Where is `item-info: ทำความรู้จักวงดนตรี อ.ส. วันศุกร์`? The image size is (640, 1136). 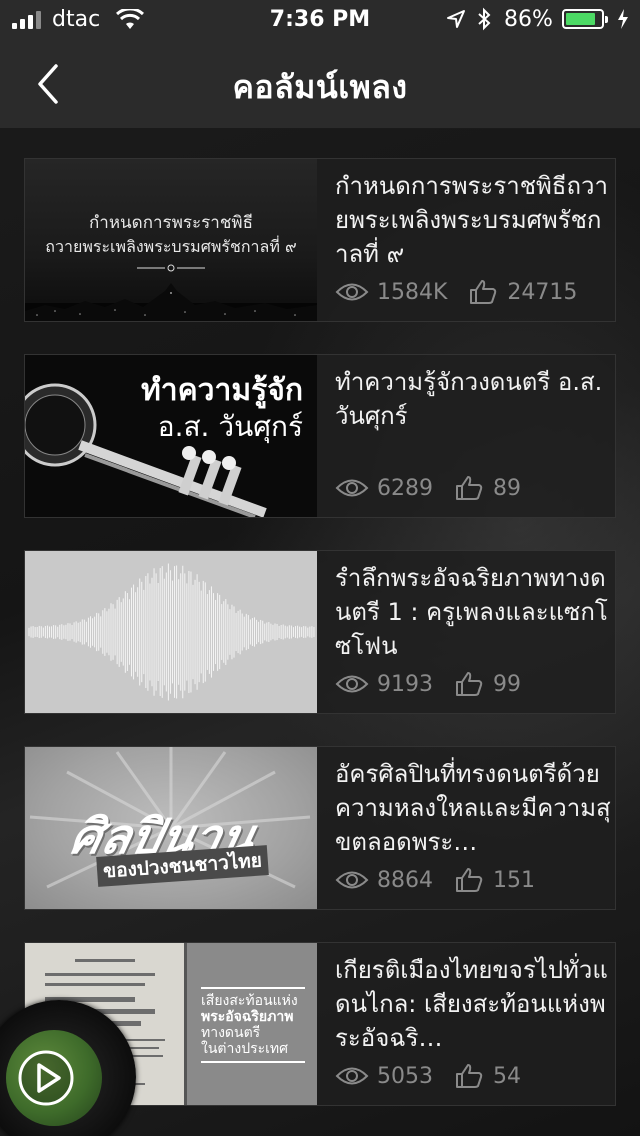
item-info: ทำความรู้จักวงดนตรี อ.ส. วันศุกร์ is located at coordinates (473, 399).